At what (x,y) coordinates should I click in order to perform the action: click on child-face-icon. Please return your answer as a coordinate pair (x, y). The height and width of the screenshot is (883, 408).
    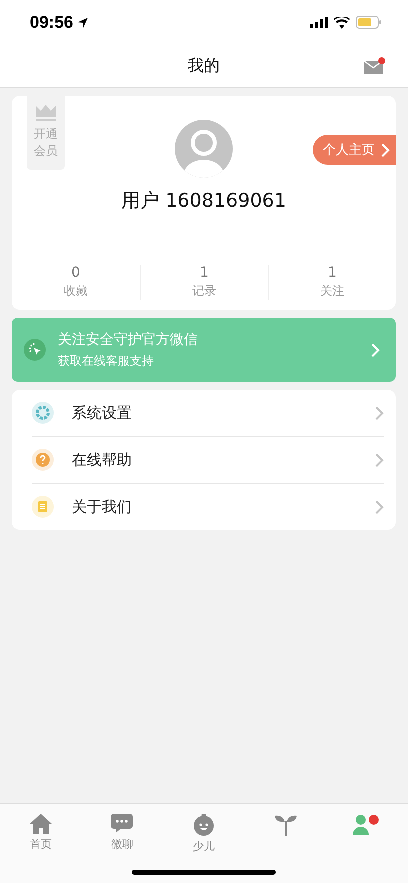
    Looking at the image, I should click on (203, 825).